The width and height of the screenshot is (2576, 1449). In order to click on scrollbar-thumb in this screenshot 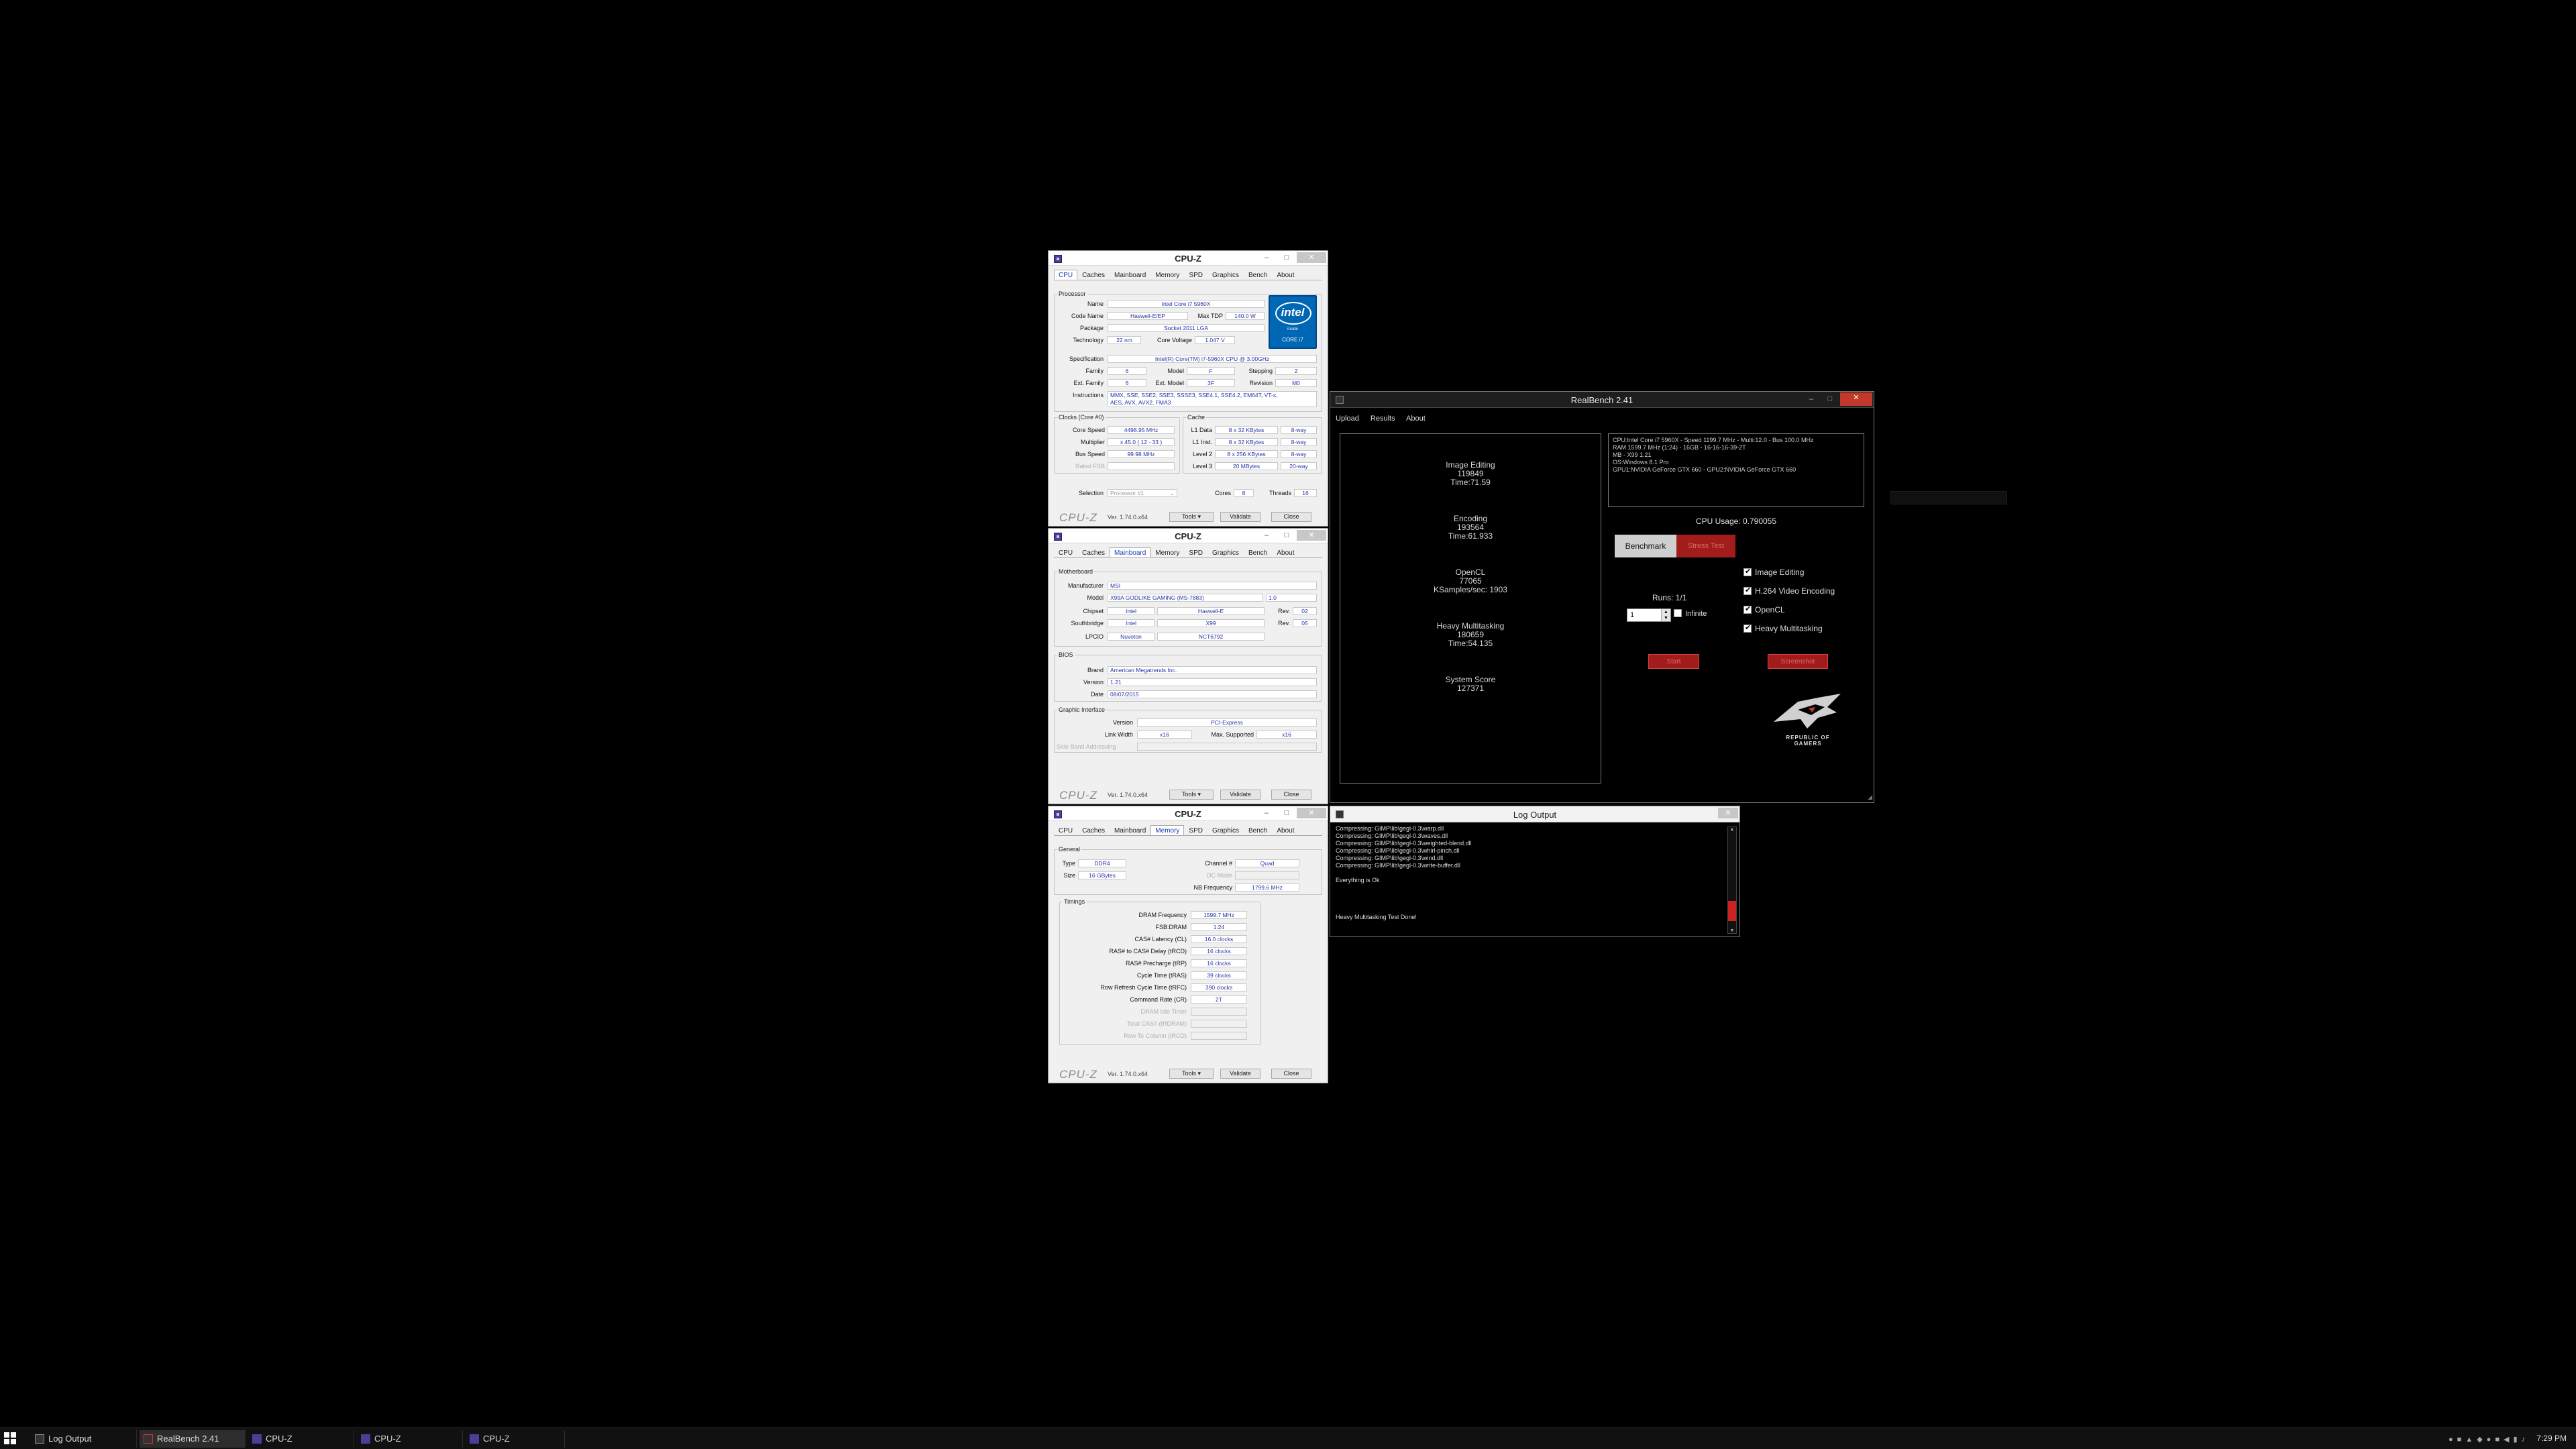, I will do `click(1732, 911)`.